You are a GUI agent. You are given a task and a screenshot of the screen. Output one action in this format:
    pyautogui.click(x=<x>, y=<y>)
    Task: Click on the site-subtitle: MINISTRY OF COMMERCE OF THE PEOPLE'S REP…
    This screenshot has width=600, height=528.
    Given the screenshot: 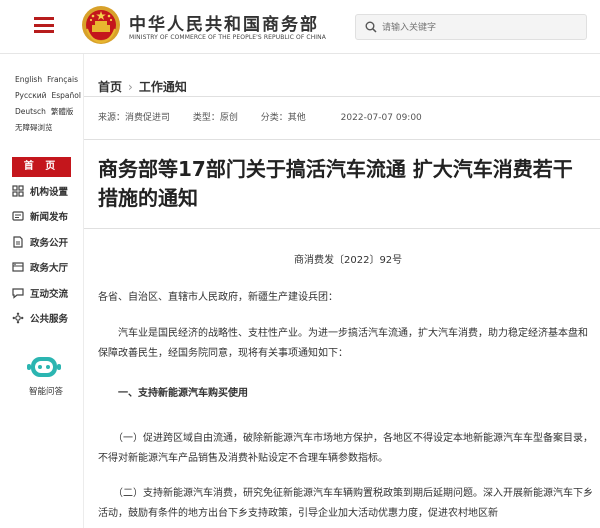 What is the action you would take?
    pyautogui.click(x=227, y=37)
    